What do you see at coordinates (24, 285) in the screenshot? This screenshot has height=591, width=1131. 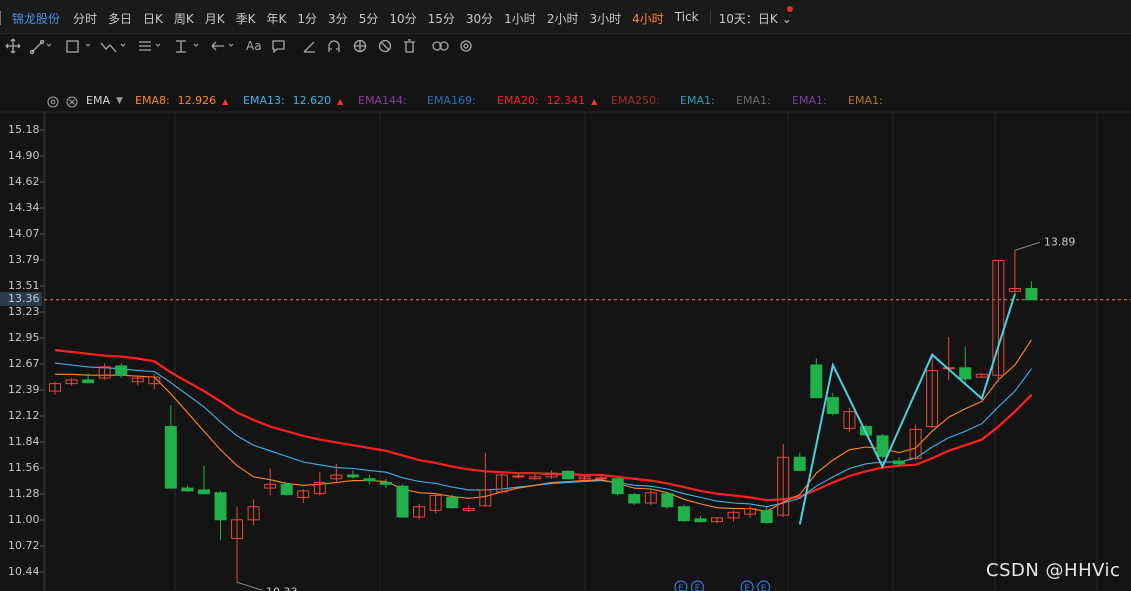 I see `price-tick: 13.51` at bounding box center [24, 285].